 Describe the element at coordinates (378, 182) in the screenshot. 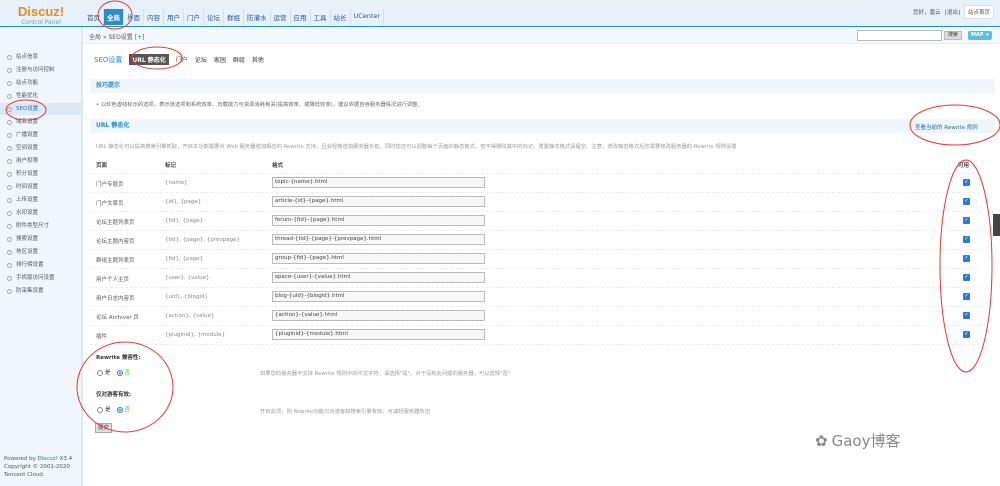

I see `format-input: topic-{name}.html` at that location.